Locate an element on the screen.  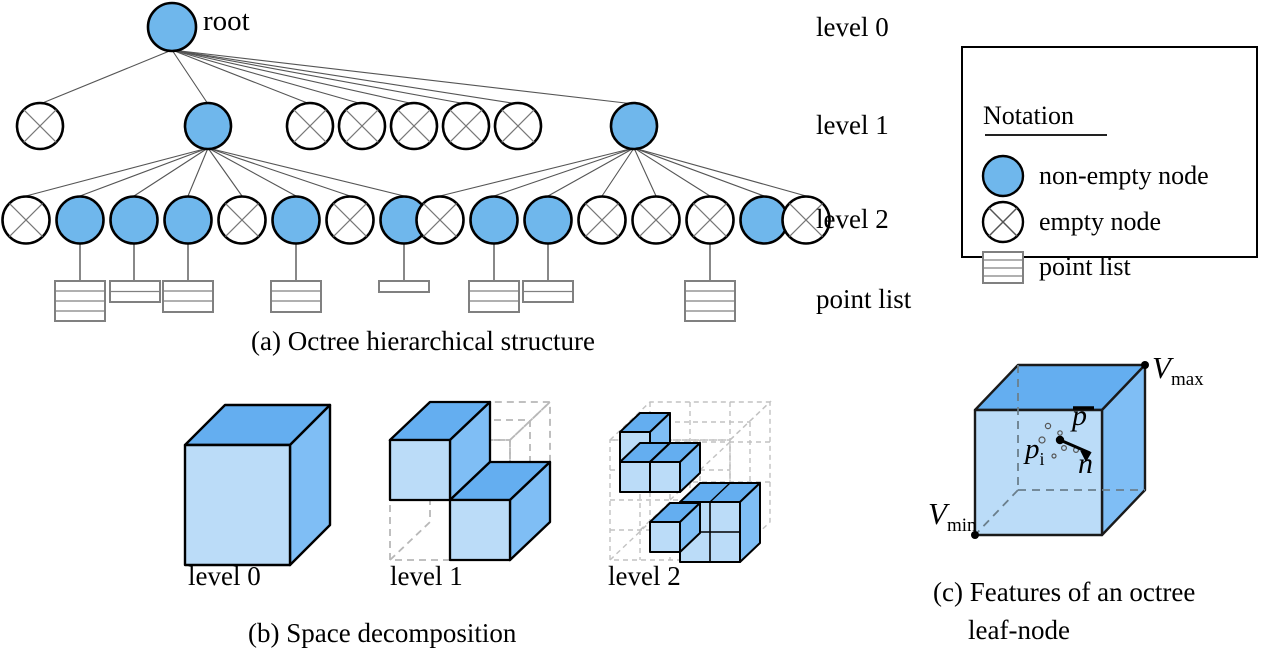
tree-edges-level1-2-group2 is located at coordinates (623, 172).